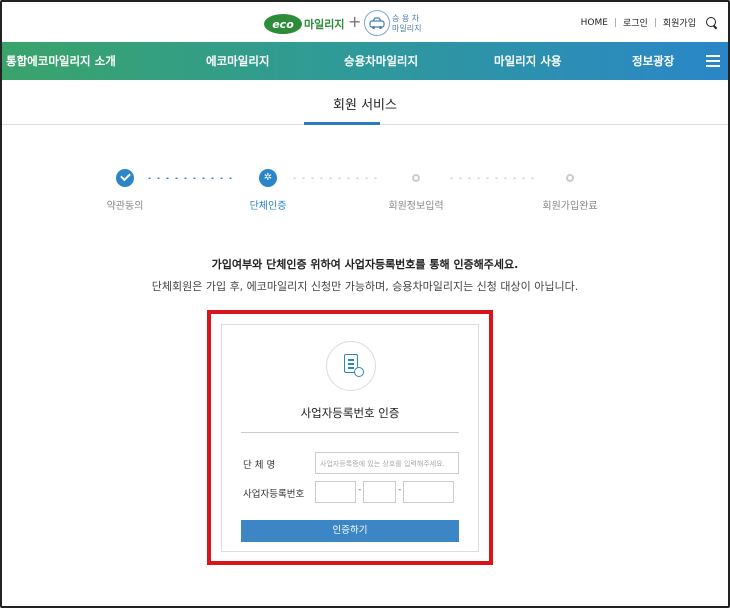 This screenshot has width=730, height=608. Describe the element at coordinates (377, 23) in the screenshot. I see `car-mileage-logo-icon` at that location.